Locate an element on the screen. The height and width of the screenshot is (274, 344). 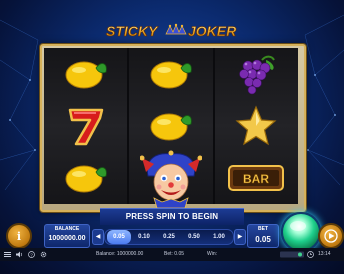
balance-display: BALANCE 1000000.00 is located at coordinates (67, 236).